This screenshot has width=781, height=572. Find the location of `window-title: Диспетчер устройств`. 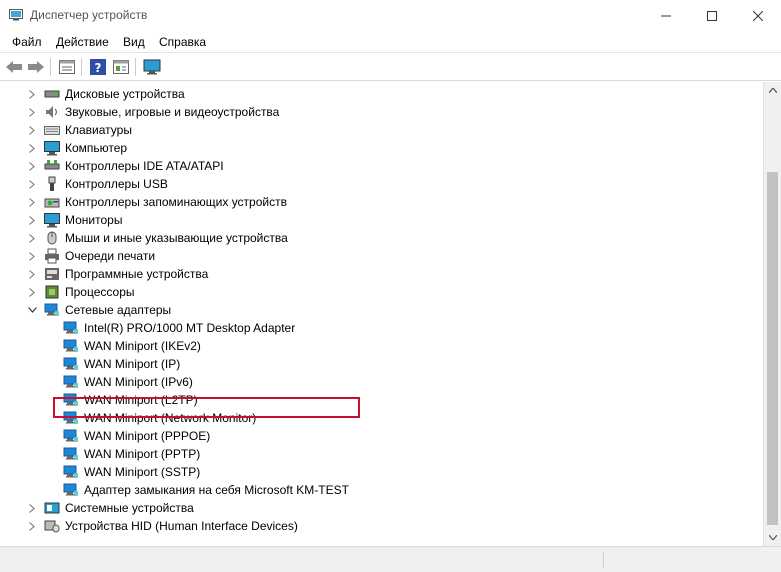

window-title: Диспетчер устройств is located at coordinates (89, 15).